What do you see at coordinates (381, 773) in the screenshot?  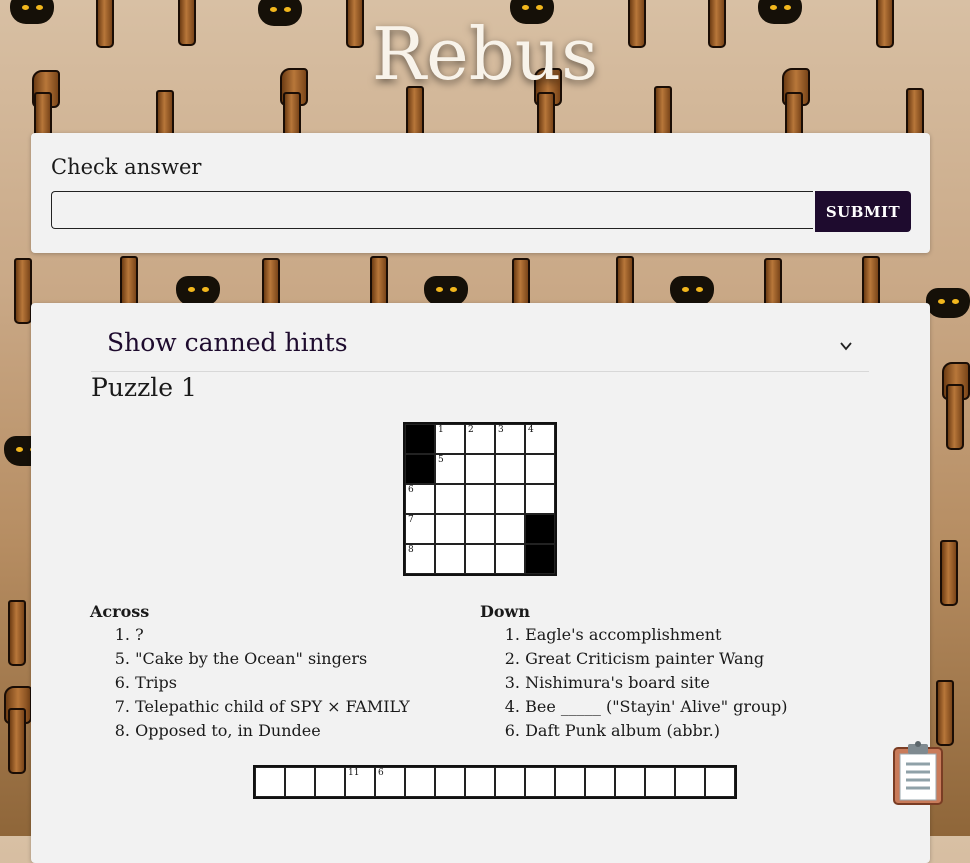 I see `answer-strip-number: 6` at bounding box center [381, 773].